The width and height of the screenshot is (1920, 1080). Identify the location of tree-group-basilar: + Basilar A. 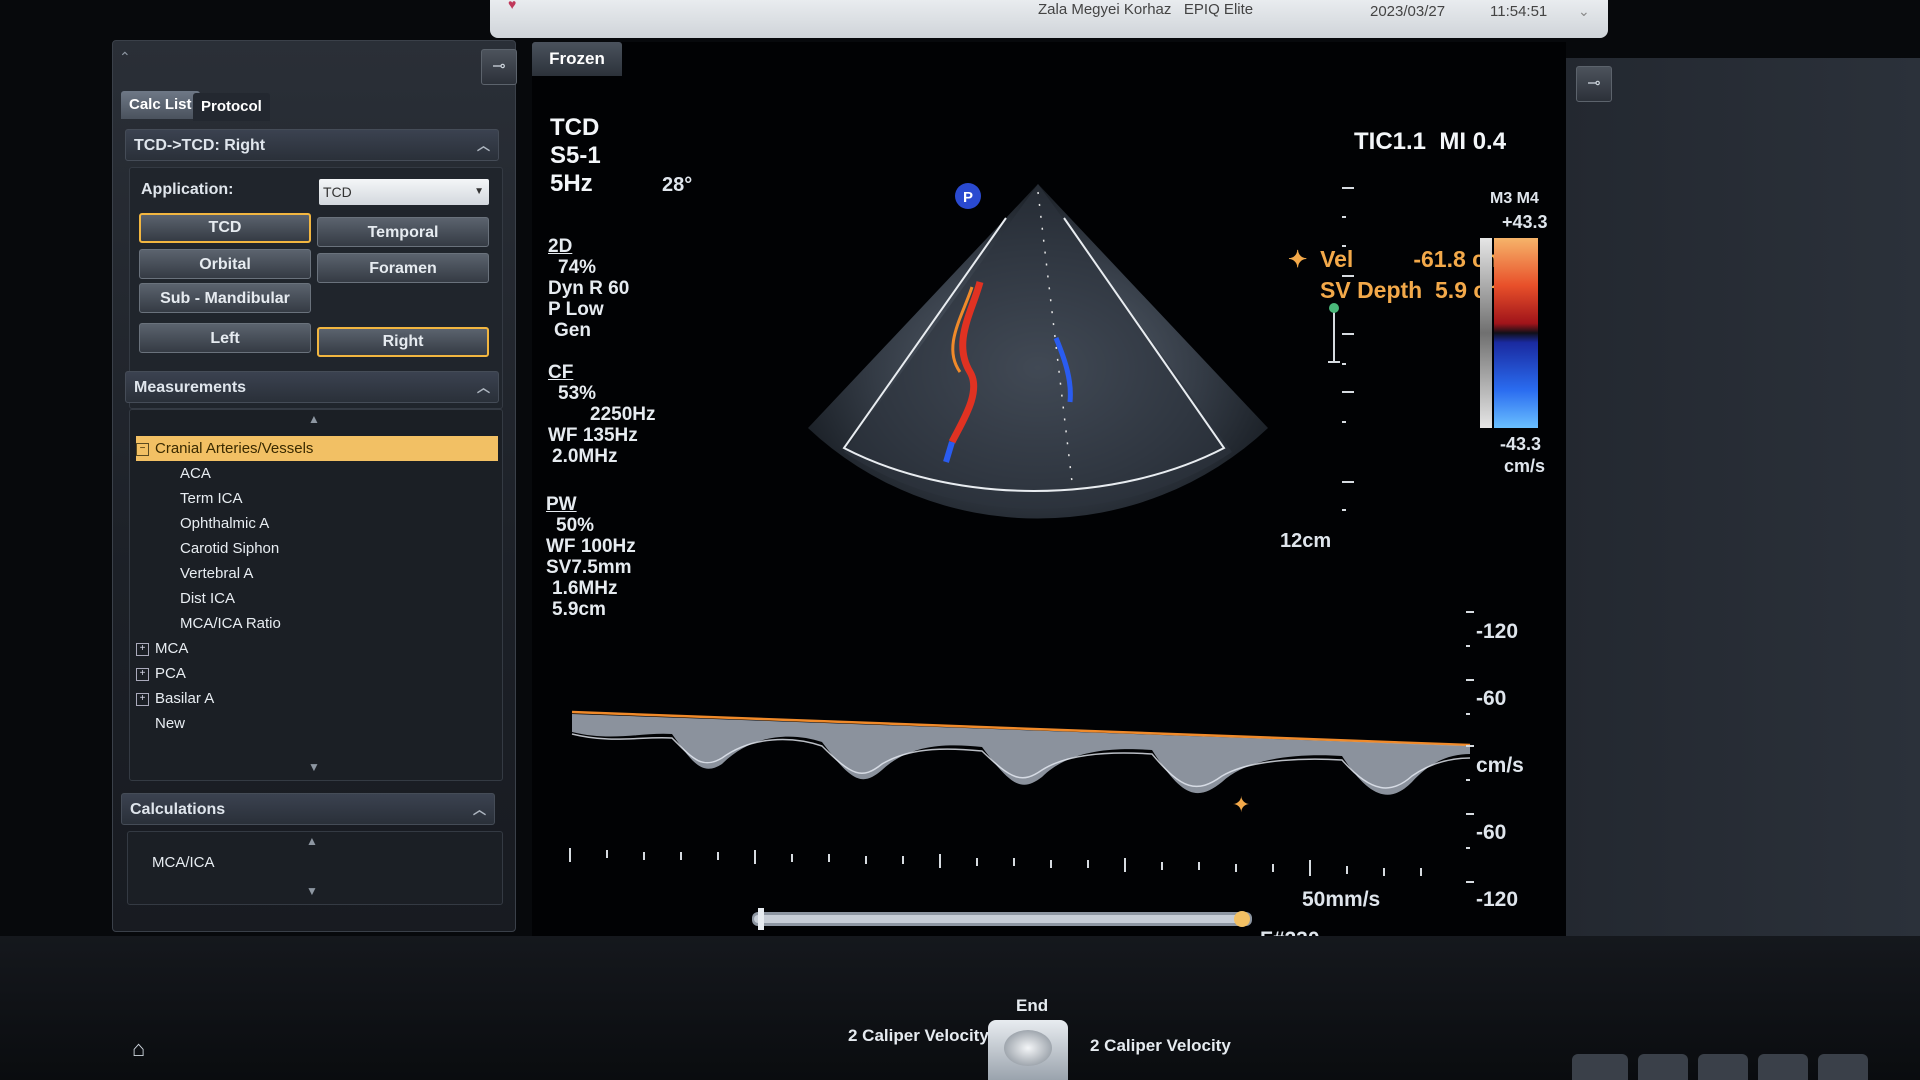
(317, 698).